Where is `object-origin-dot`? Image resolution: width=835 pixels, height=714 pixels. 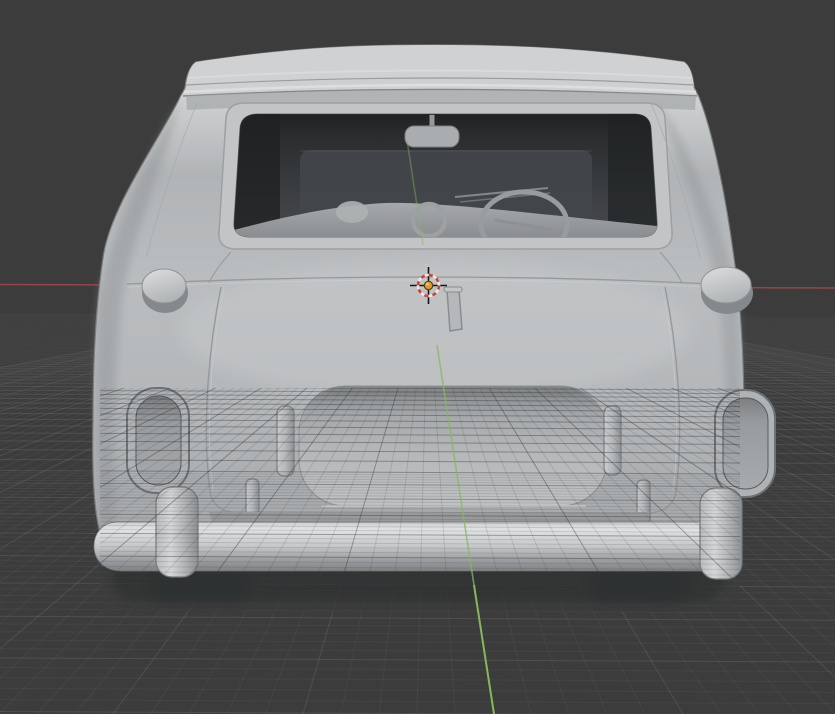
object-origin-dot is located at coordinates (428, 285).